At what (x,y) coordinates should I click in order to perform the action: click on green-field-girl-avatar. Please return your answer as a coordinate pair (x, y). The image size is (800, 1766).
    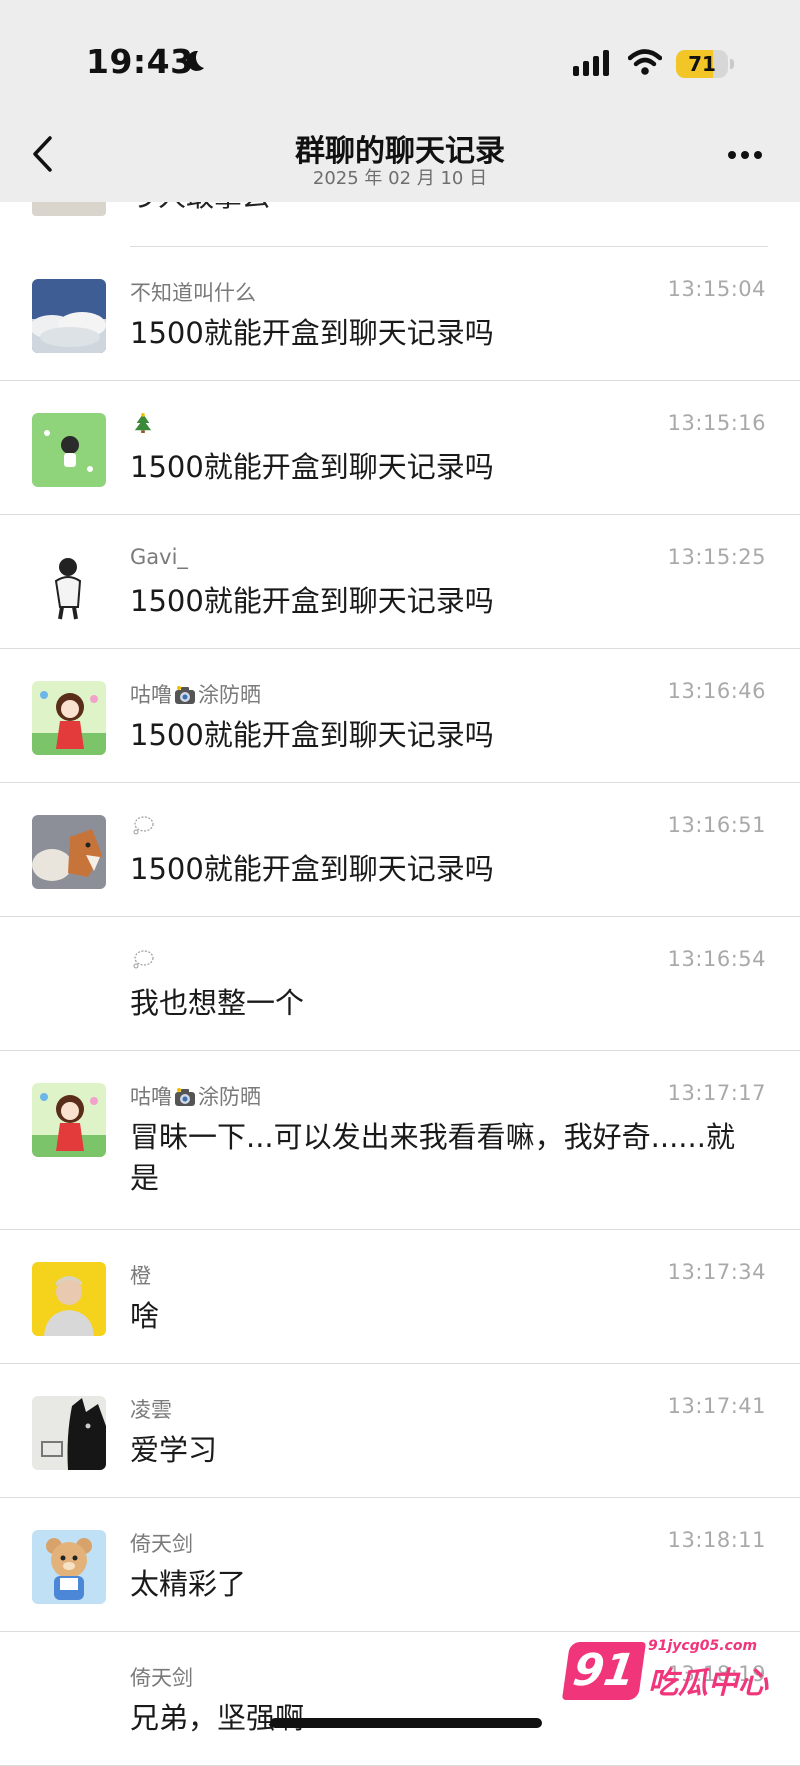
    Looking at the image, I should click on (69, 450).